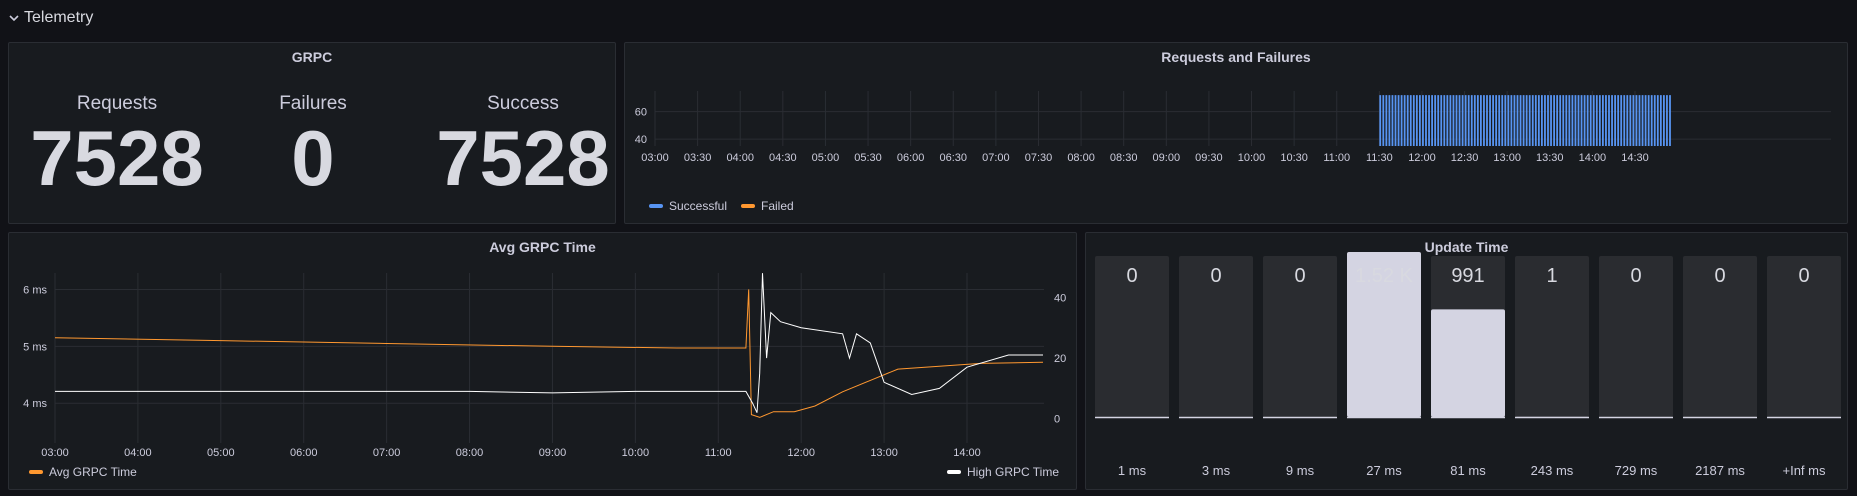 The width and height of the screenshot is (1857, 496). Describe the element at coordinates (1013, 472) in the screenshot. I see `legend-label: High GRPC Time` at that location.